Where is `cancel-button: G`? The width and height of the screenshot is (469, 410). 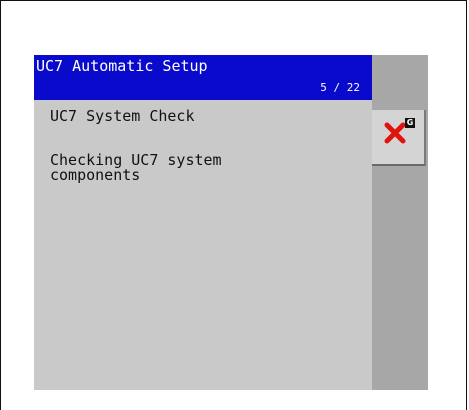 cancel-button: G is located at coordinates (399, 138).